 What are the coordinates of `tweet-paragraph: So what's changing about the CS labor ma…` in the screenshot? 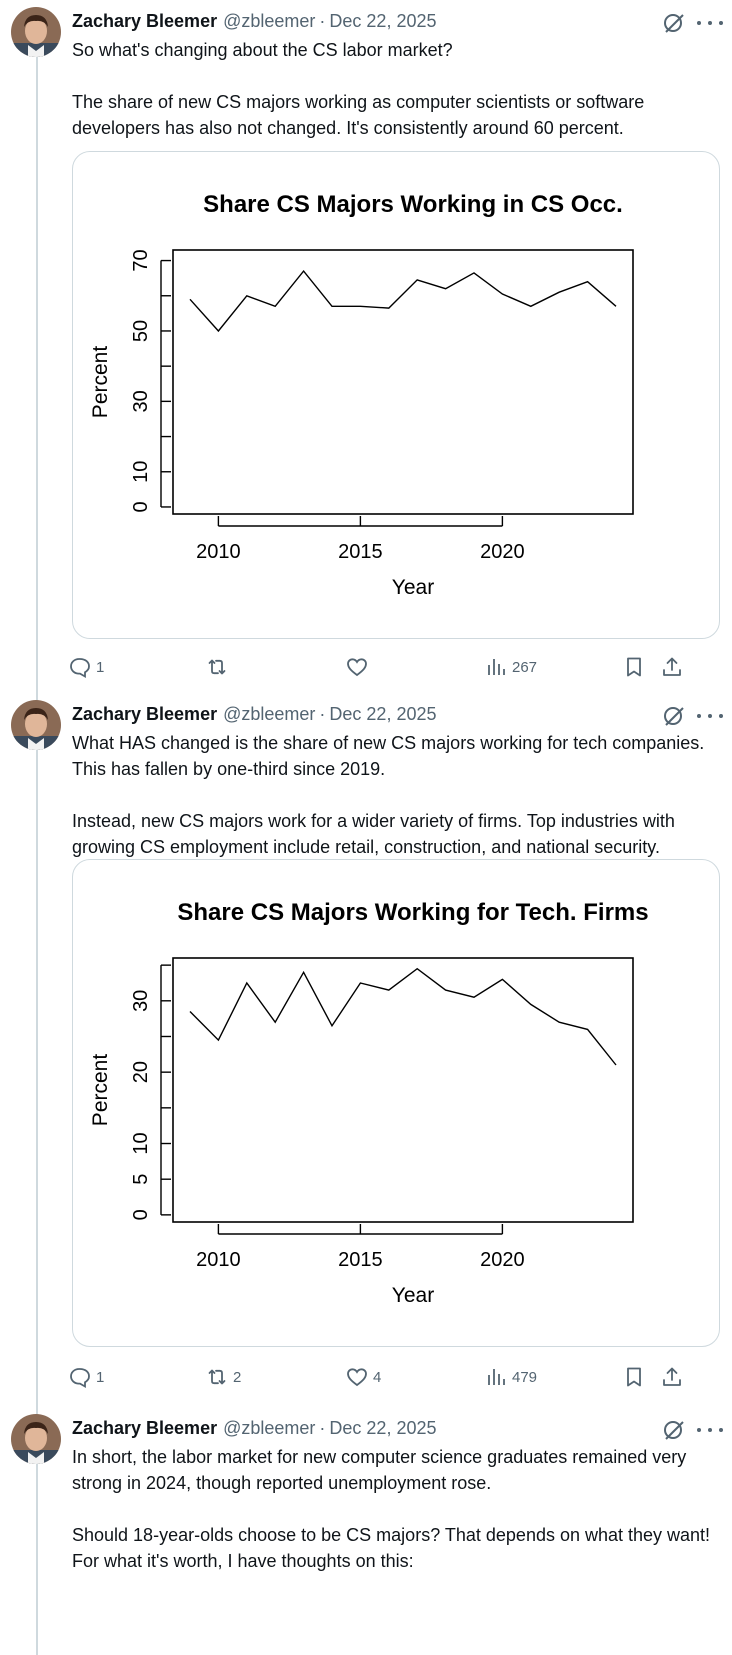 It's located at (262, 50).